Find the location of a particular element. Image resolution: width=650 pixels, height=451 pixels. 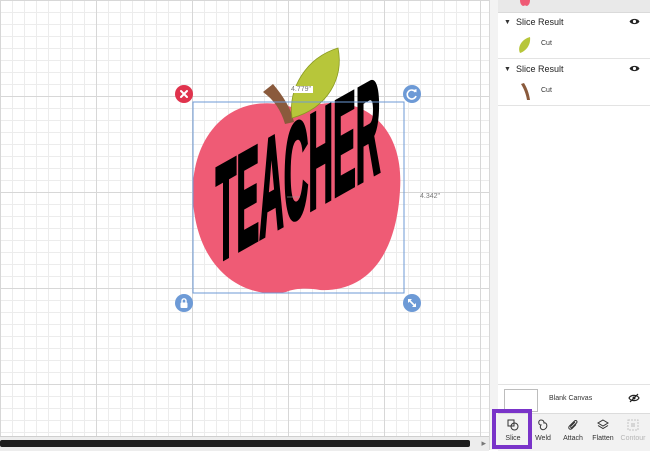

weld-button: Weld is located at coordinates (543, 432).